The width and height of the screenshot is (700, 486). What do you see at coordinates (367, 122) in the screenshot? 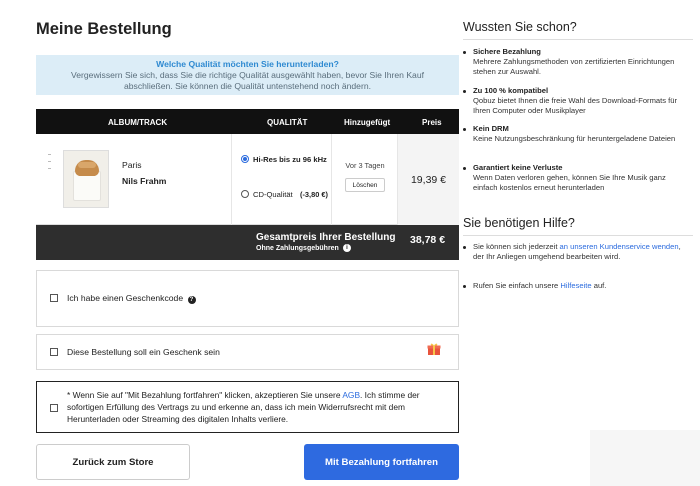
I see `header-added: Hinzugefügt` at bounding box center [367, 122].